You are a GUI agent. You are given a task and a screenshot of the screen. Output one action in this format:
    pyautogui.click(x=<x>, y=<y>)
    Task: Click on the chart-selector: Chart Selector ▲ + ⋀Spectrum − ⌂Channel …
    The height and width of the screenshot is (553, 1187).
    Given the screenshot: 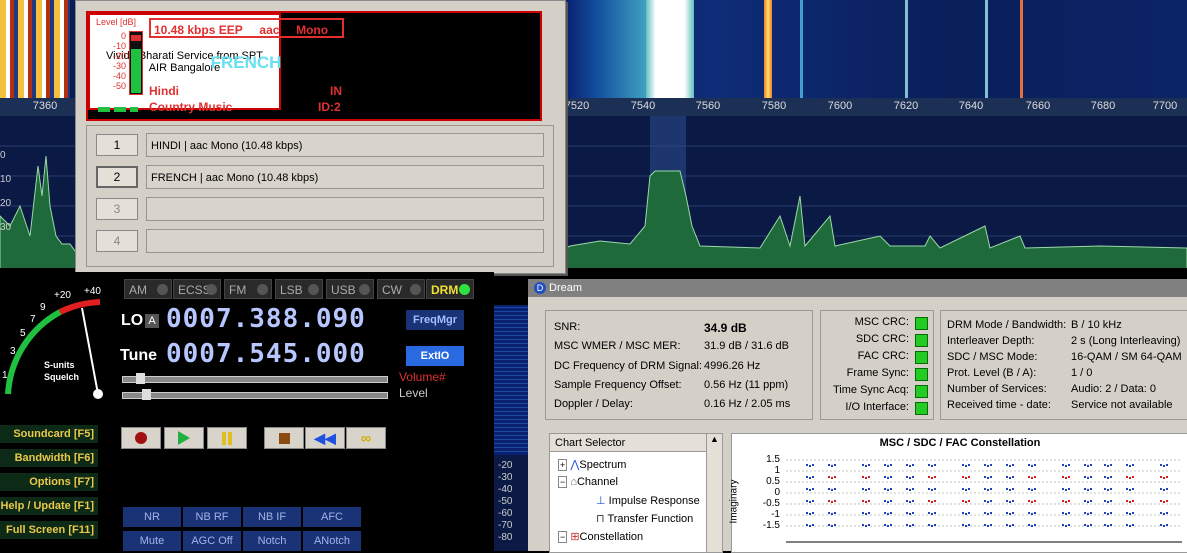 What is the action you would take?
    pyautogui.click(x=636, y=493)
    